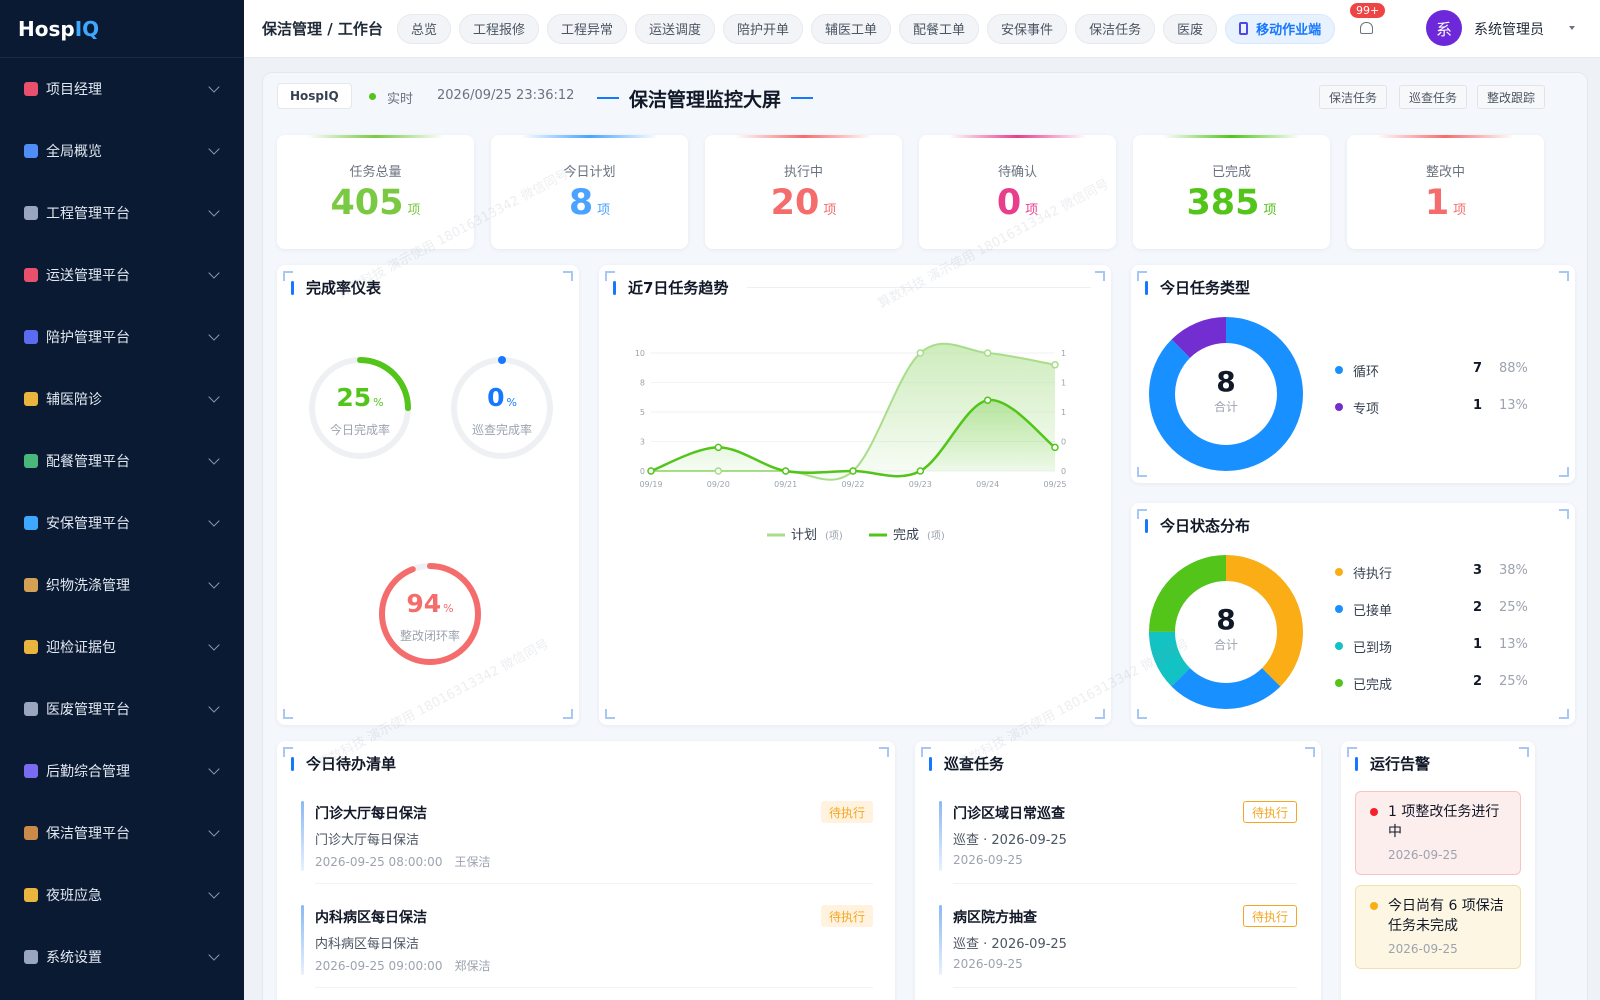 This screenshot has height=1000, width=1600. I want to click on legend-name: 完成, so click(906, 535).